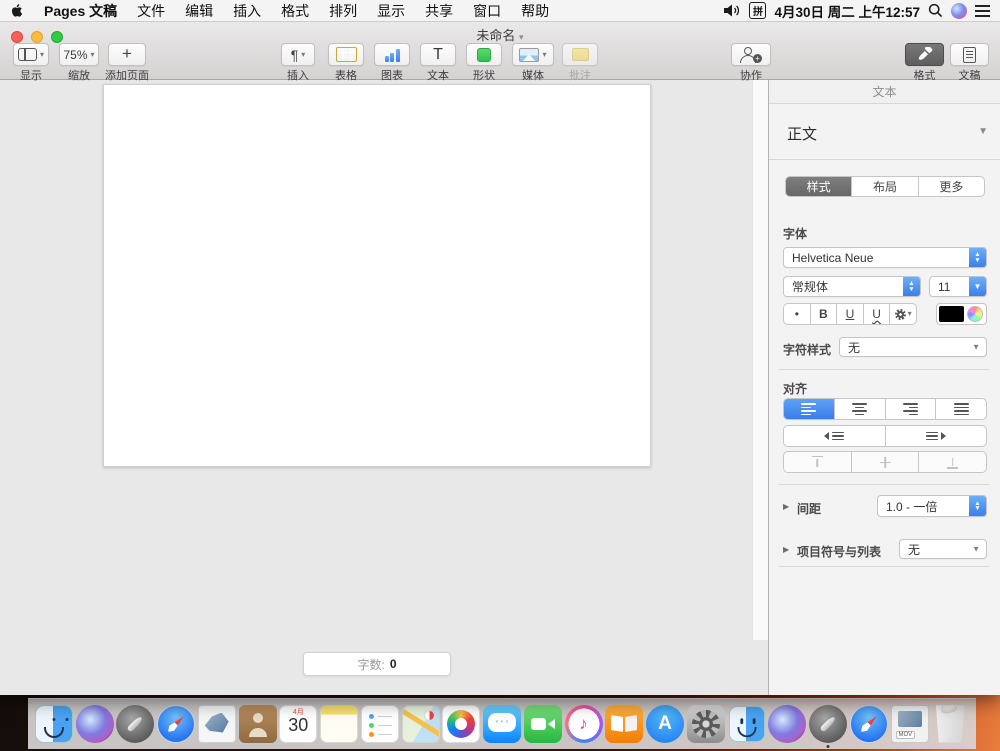  I want to click on dock-mail-icon, so click(216, 723).